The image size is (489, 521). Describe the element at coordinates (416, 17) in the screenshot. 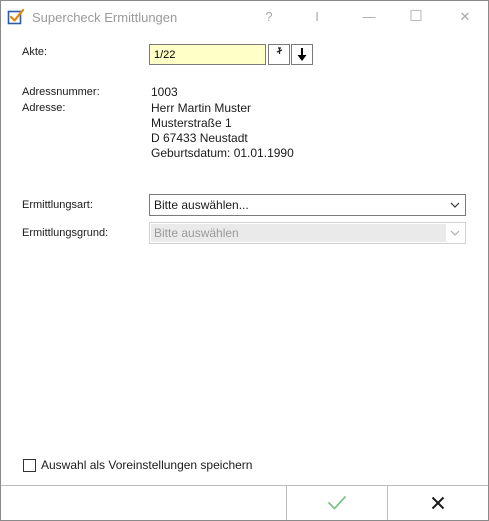

I see `maximize-button: ☐` at that location.